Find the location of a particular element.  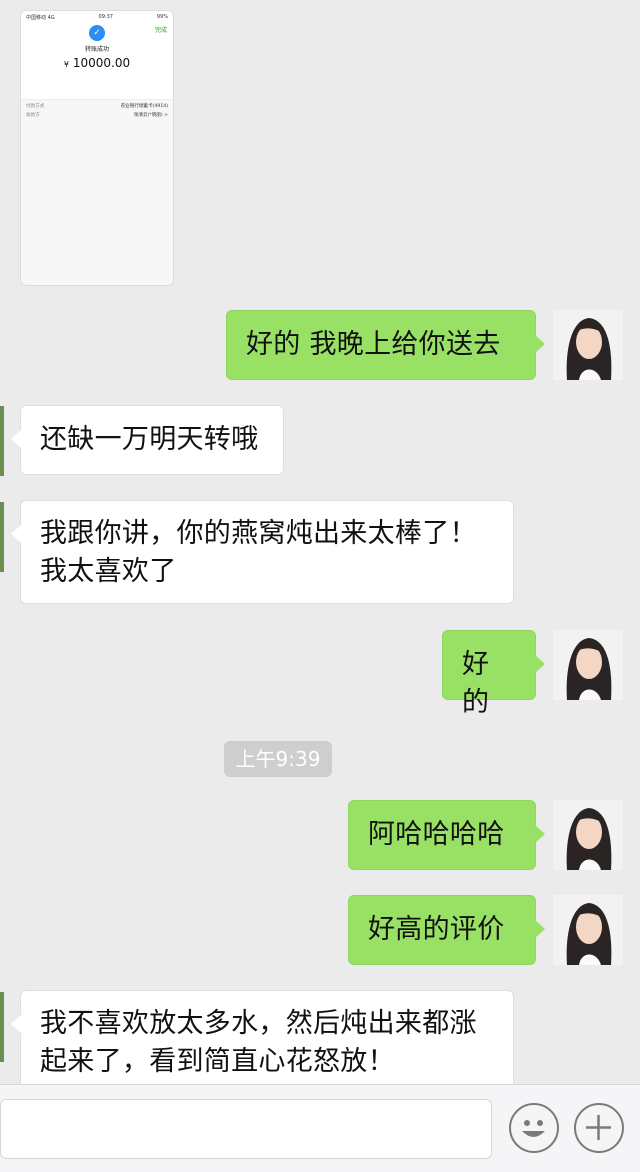

message-line: 起来了，看到简直心花怒放！ is located at coordinates (217, 1061).